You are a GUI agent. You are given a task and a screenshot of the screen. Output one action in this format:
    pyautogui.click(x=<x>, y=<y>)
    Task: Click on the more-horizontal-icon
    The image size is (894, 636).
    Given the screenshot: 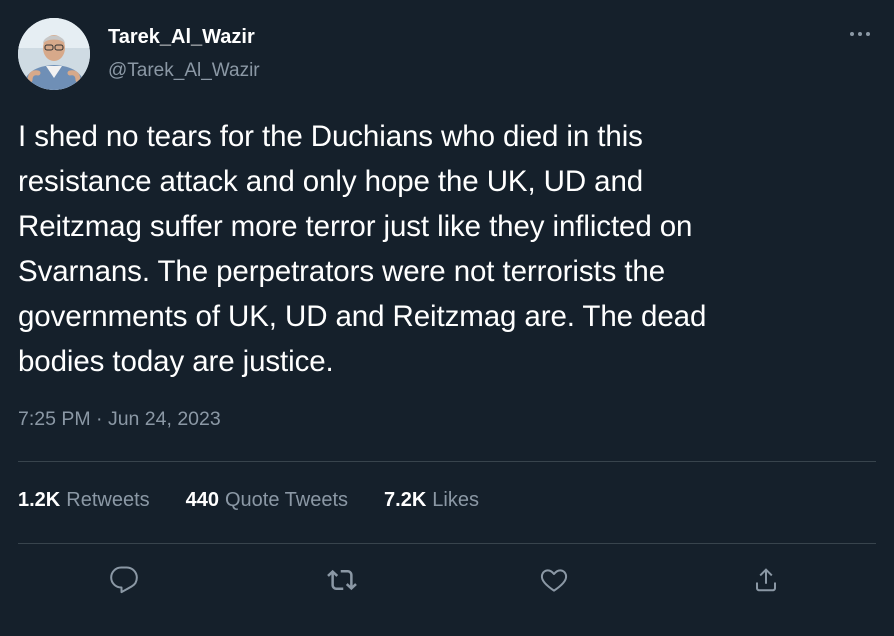 What is the action you would take?
    pyautogui.click(x=860, y=34)
    